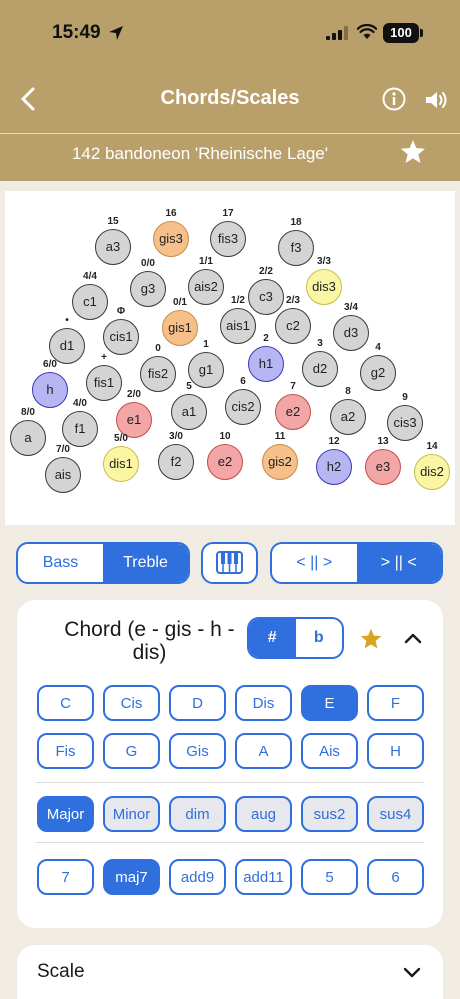  Describe the element at coordinates (401, 33) in the screenshot. I see `battery-indicator: 100` at that location.